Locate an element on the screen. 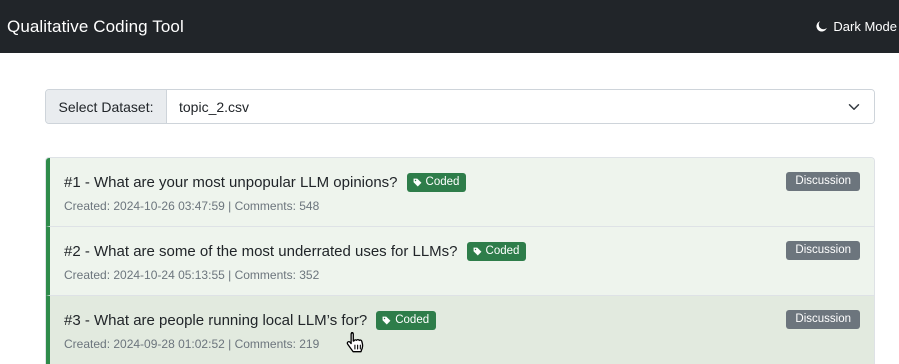  dataset-selector: Select Dataset: topic_2.csv is located at coordinates (460, 106).